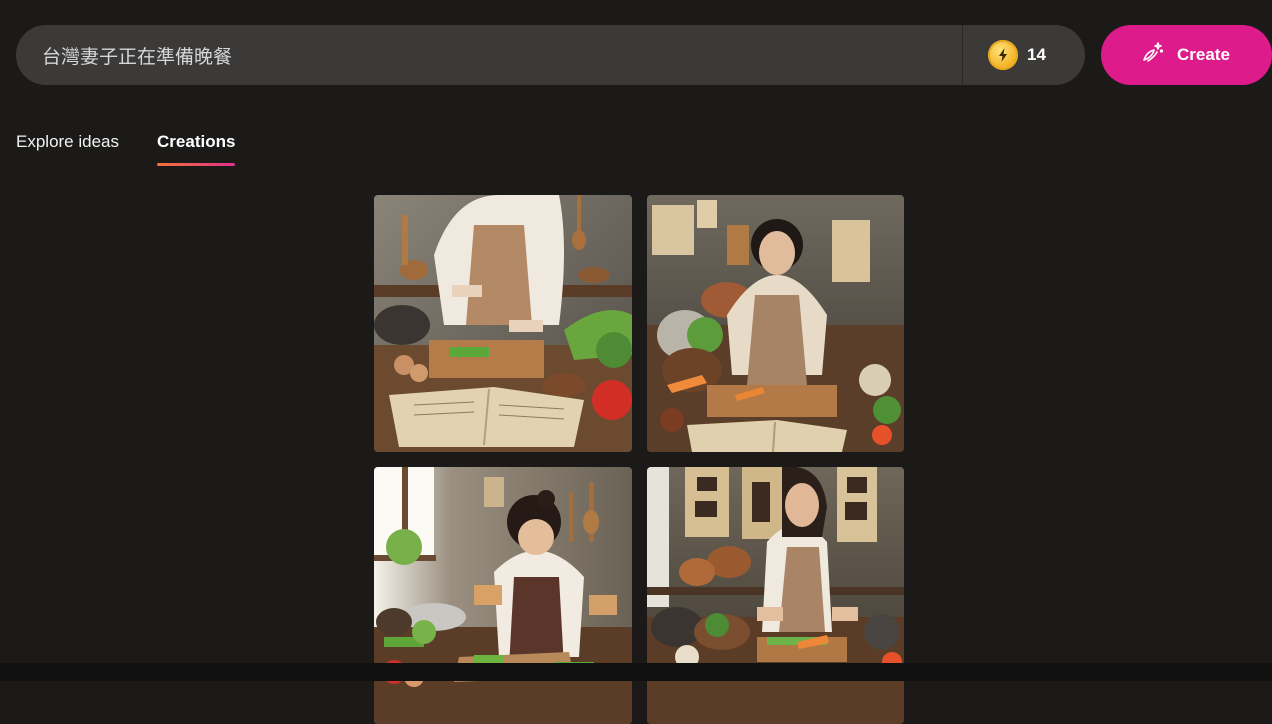  Describe the element at coordinates (489, 55) in the screenshot. I see `prompt-input` at that location.